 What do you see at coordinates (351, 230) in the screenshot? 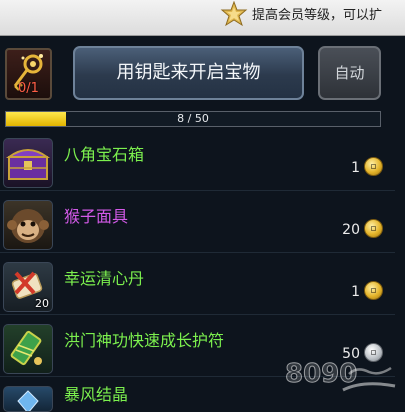
I see `item-quantity: 20` at bounding box center [351, 230].